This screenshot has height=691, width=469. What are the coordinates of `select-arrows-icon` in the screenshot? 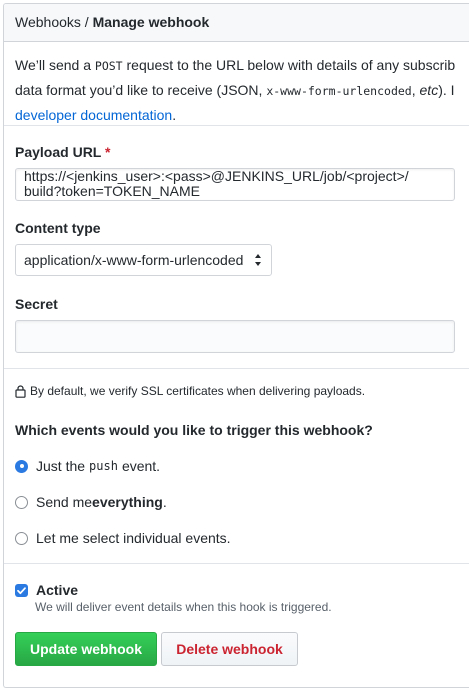 It's located at (258, 260).